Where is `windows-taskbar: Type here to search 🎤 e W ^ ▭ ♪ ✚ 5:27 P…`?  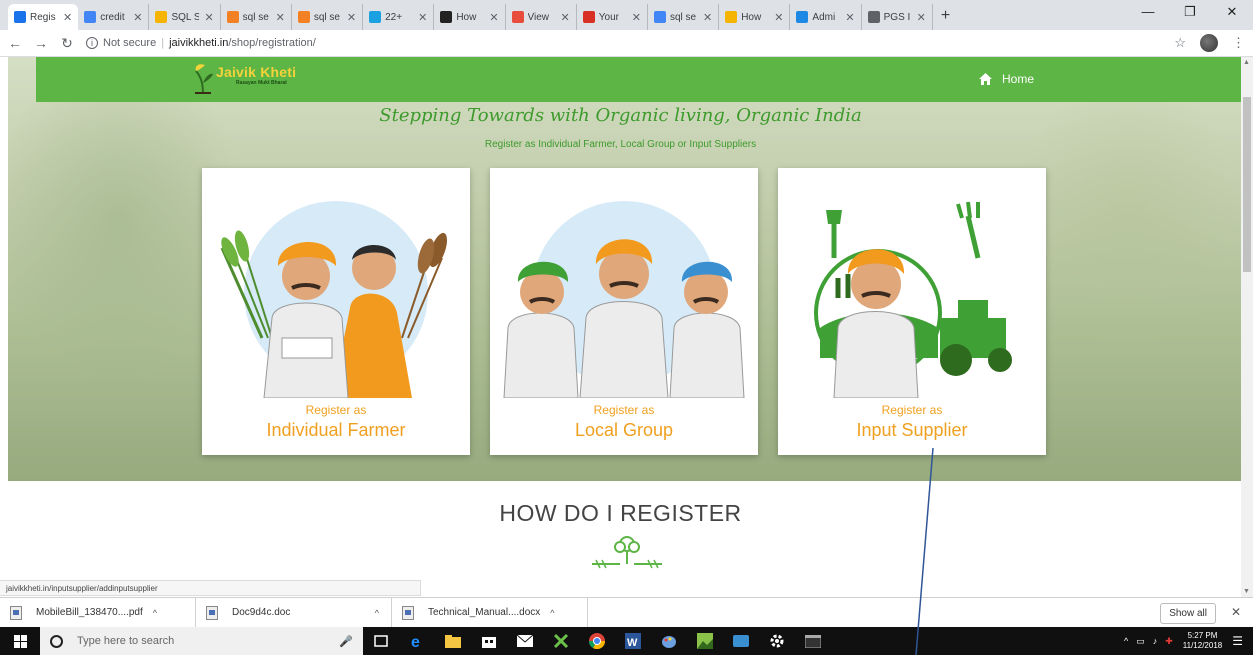
windows-taskbar: Type here to search 🎤 e W ^ ▭ ♪ ✚ 5:27 P… is located at coordinates (626, 641).